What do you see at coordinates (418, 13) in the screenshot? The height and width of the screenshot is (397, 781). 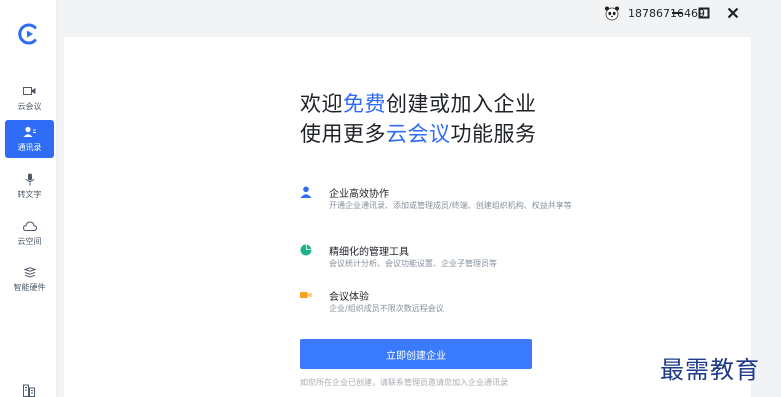 I see `title-bar: 18786716469` at bounding box center [418, 13].